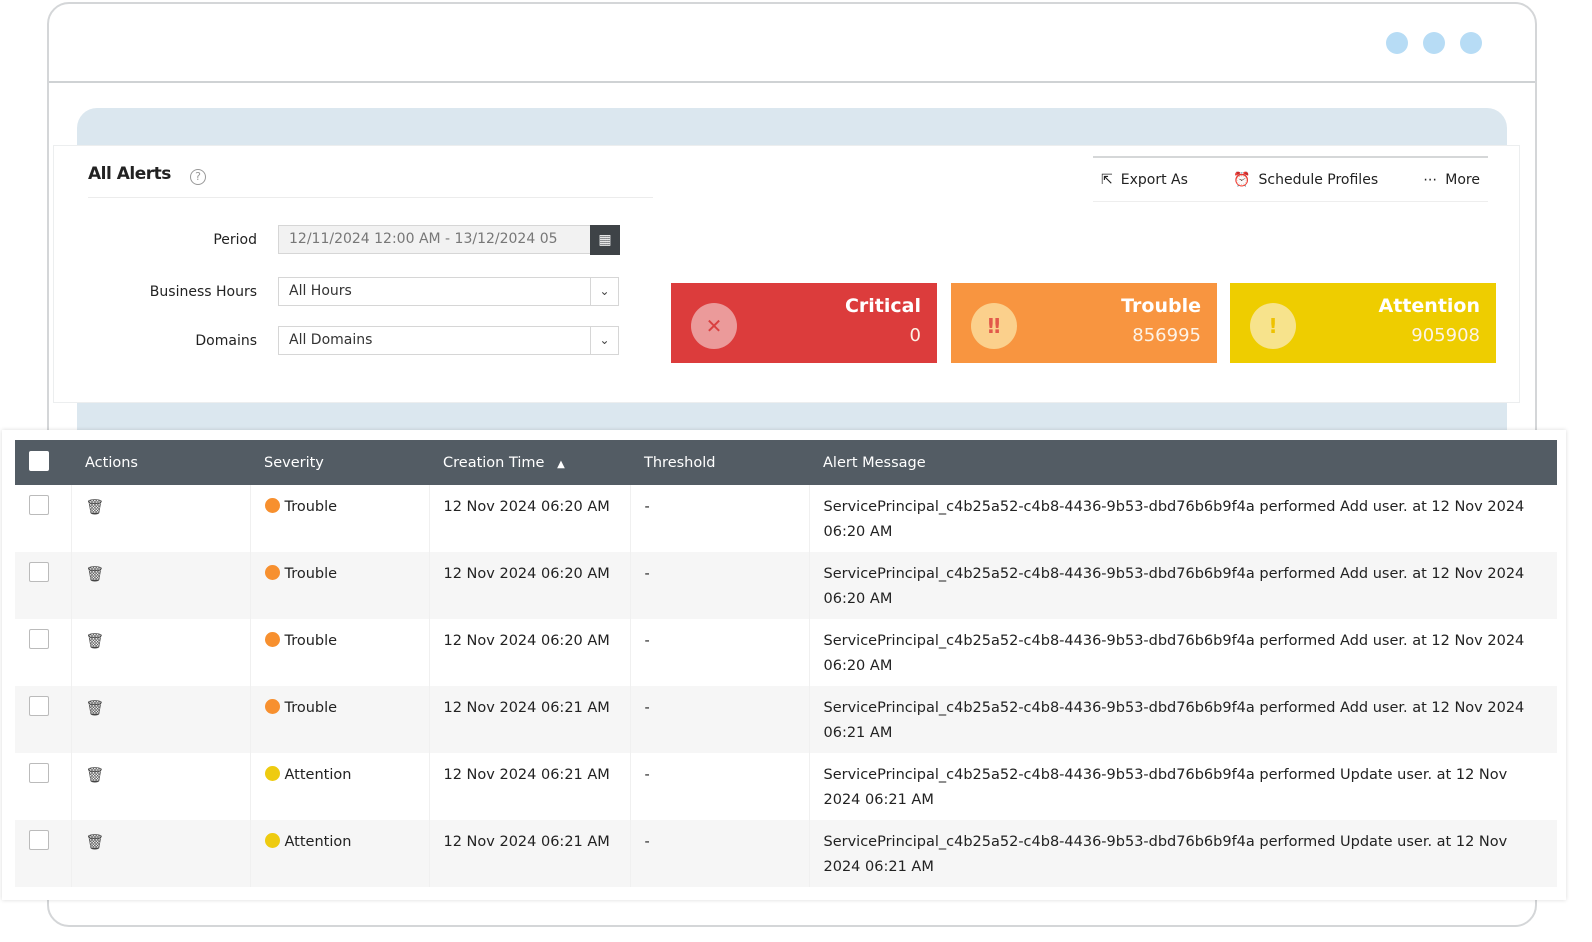  Describe the element at coordinates (160, 462) in the screenshot. I see `col-actions: Actions` at that location.